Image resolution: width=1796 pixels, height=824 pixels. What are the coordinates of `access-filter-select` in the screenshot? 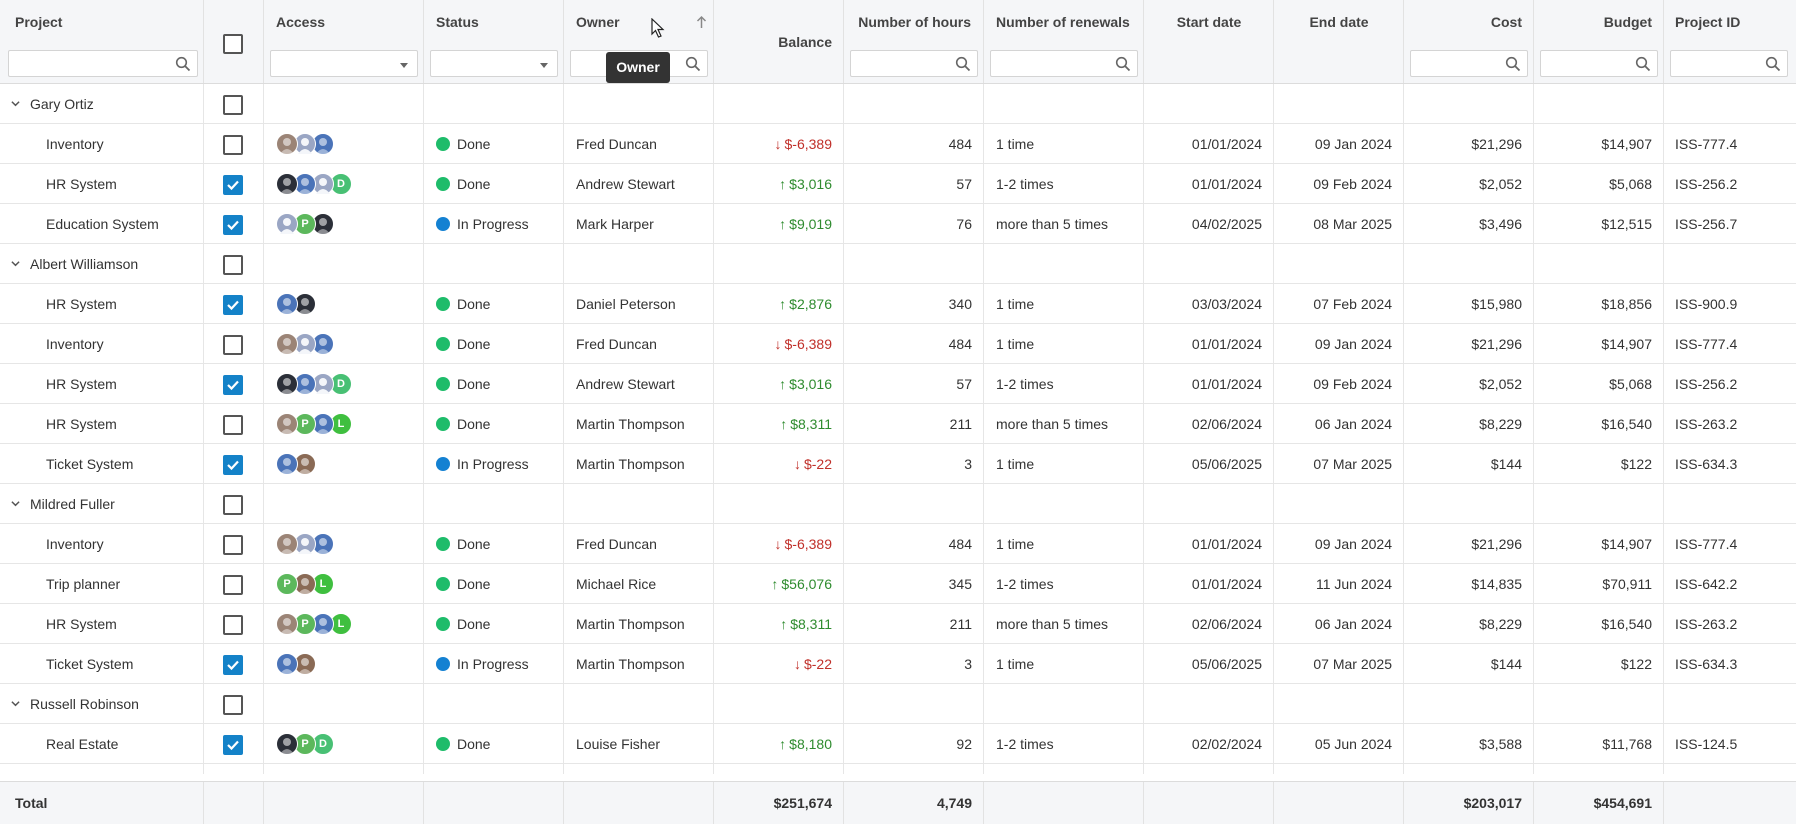 It's located at (344, 63).